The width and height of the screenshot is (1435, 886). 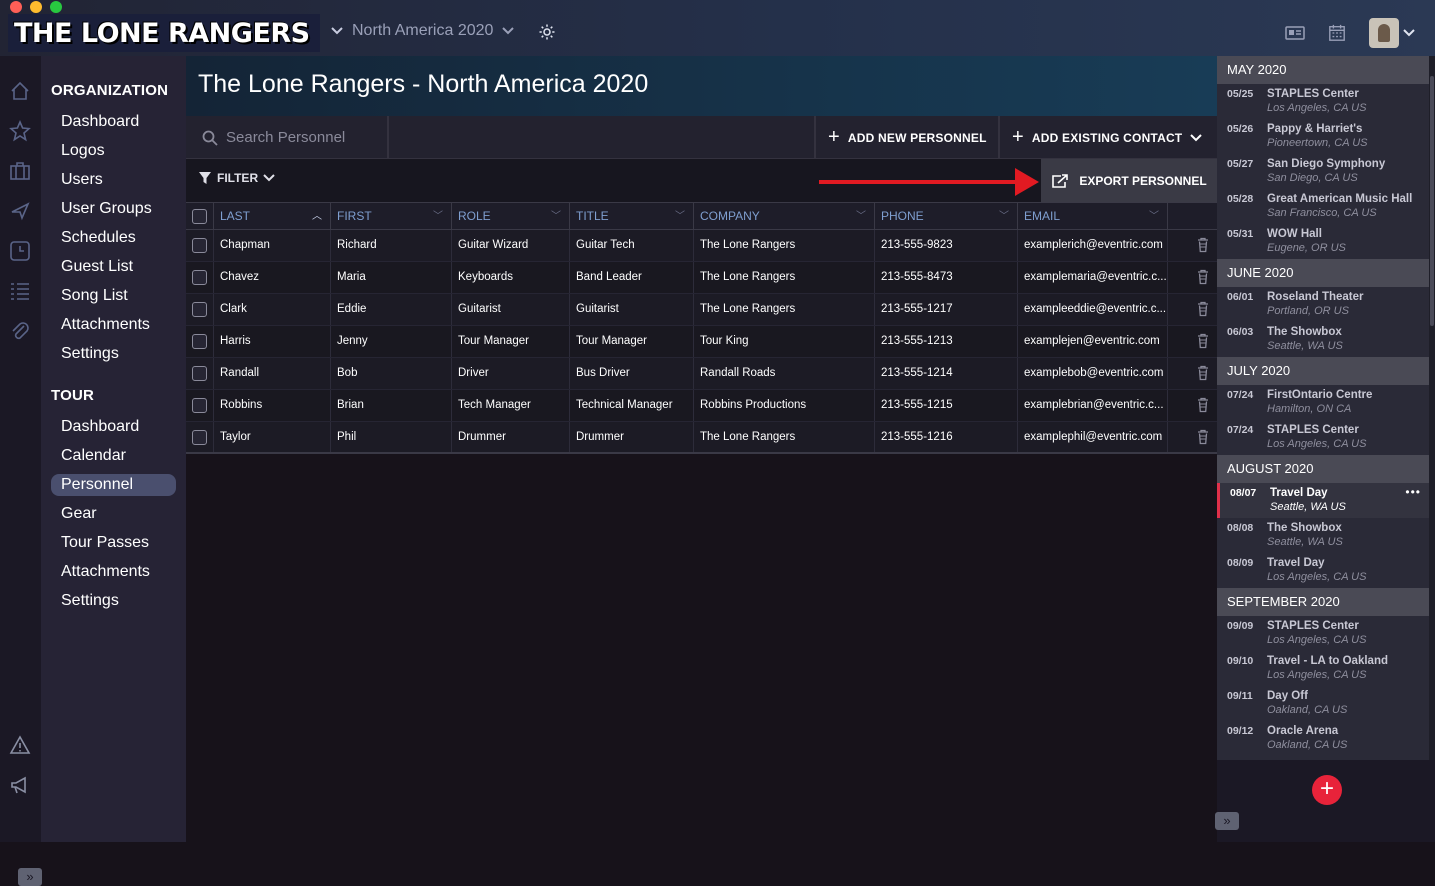 I want to click on nav-org-users: Users, so click(x=113, y=180).